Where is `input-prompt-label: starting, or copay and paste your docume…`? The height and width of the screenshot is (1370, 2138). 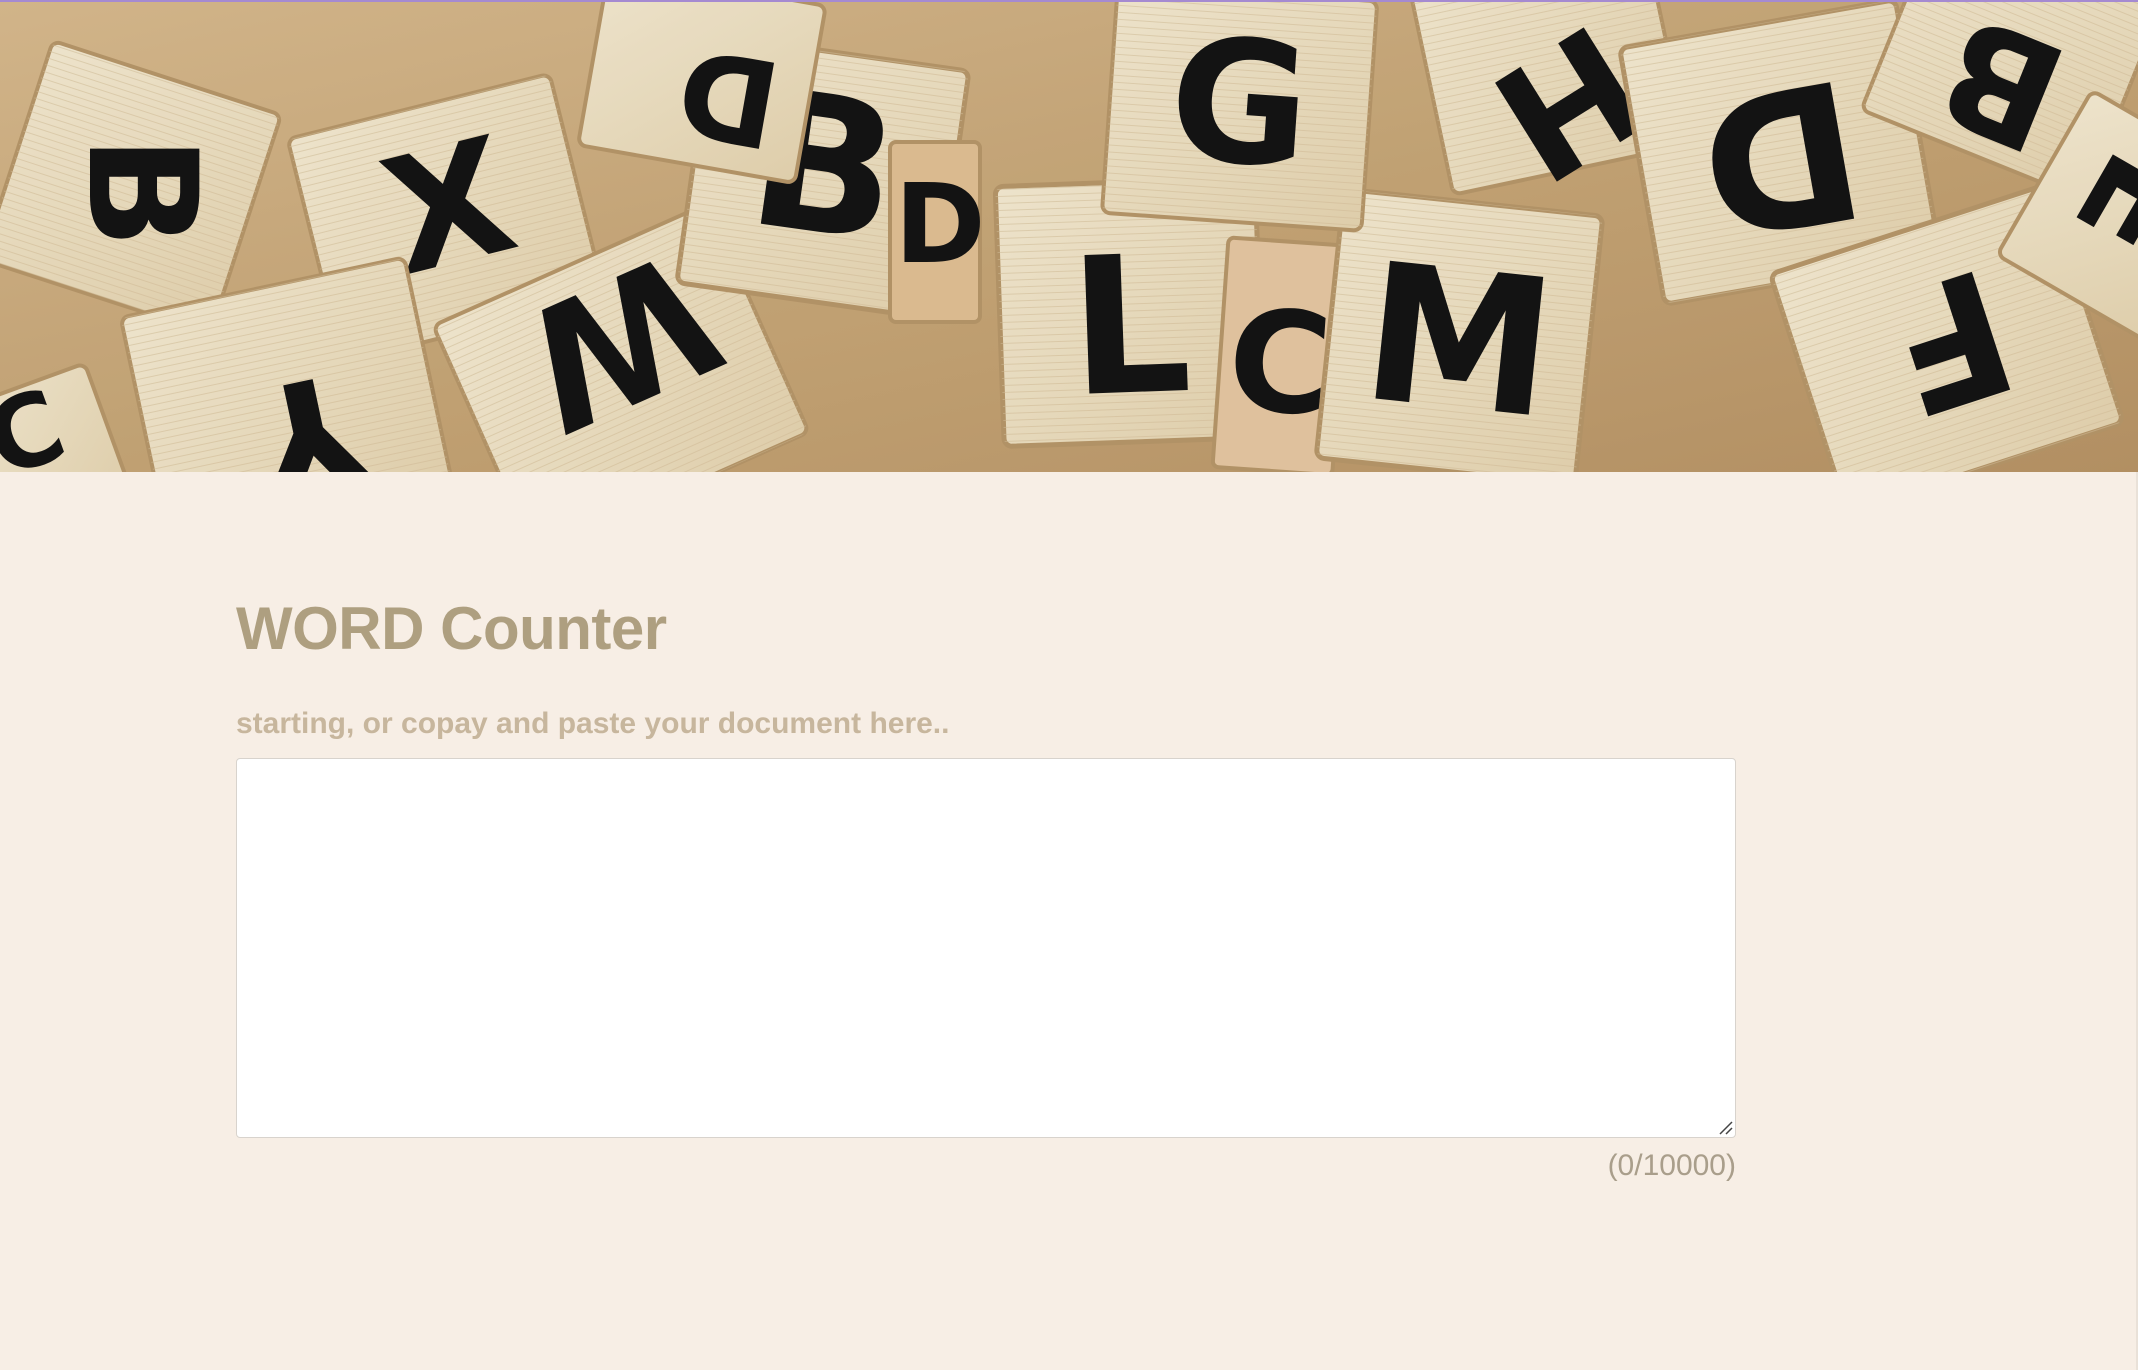 input-prompt-label: starting, or copay and paste your docume… is located at coordinates (593, 723).